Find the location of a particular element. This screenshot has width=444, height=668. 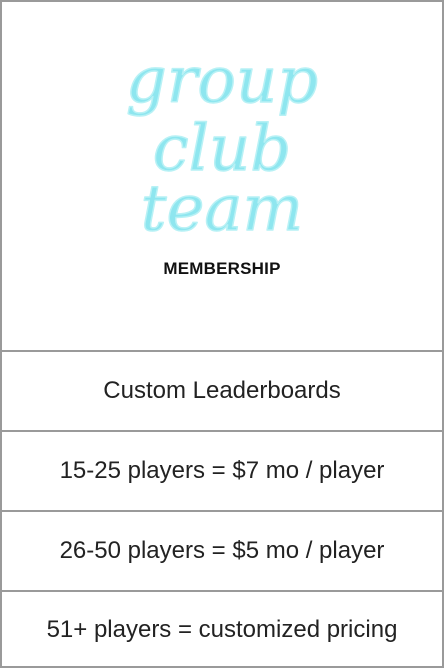

logo-word-group: group is located at coordinates (222, 81).